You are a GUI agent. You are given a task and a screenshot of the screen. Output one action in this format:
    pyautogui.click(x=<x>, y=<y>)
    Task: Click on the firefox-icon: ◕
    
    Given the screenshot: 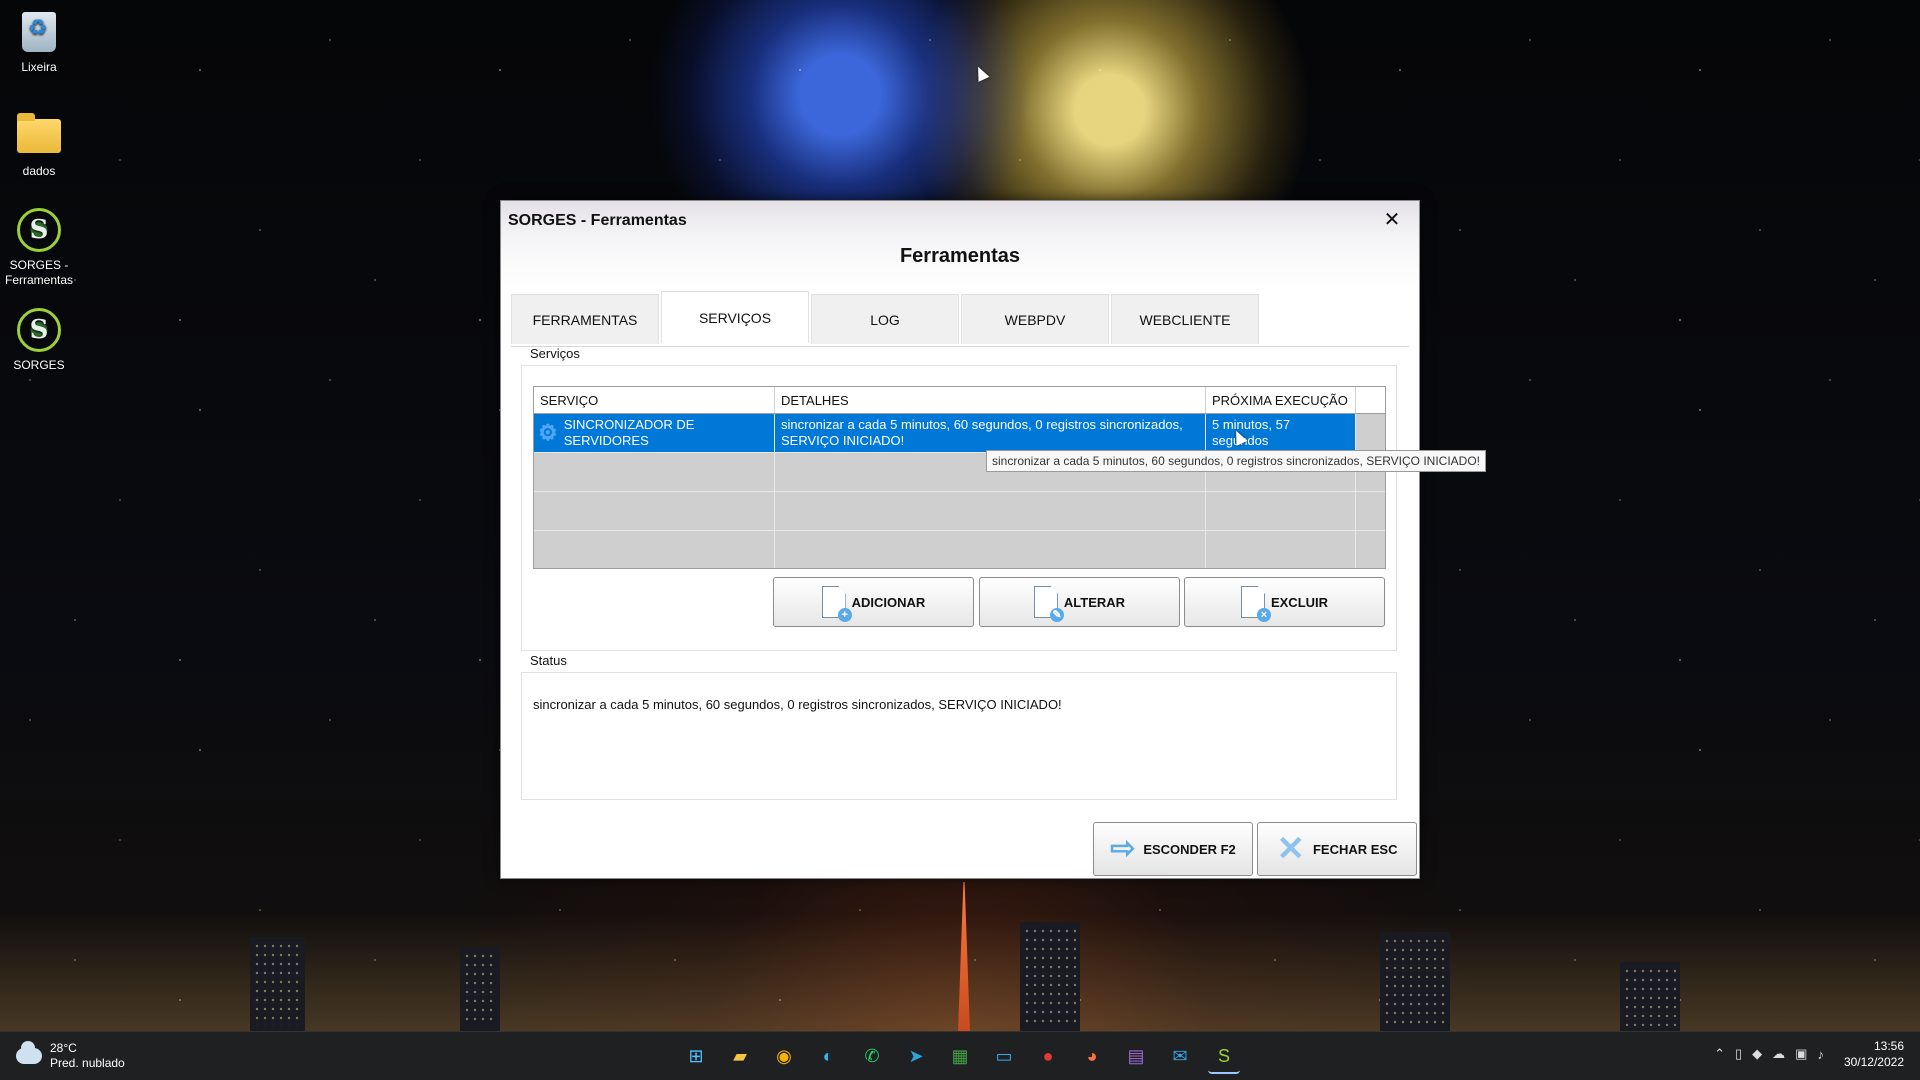 What is the action you would take?
    pyautogui.click(x=1092, y=1056)
    